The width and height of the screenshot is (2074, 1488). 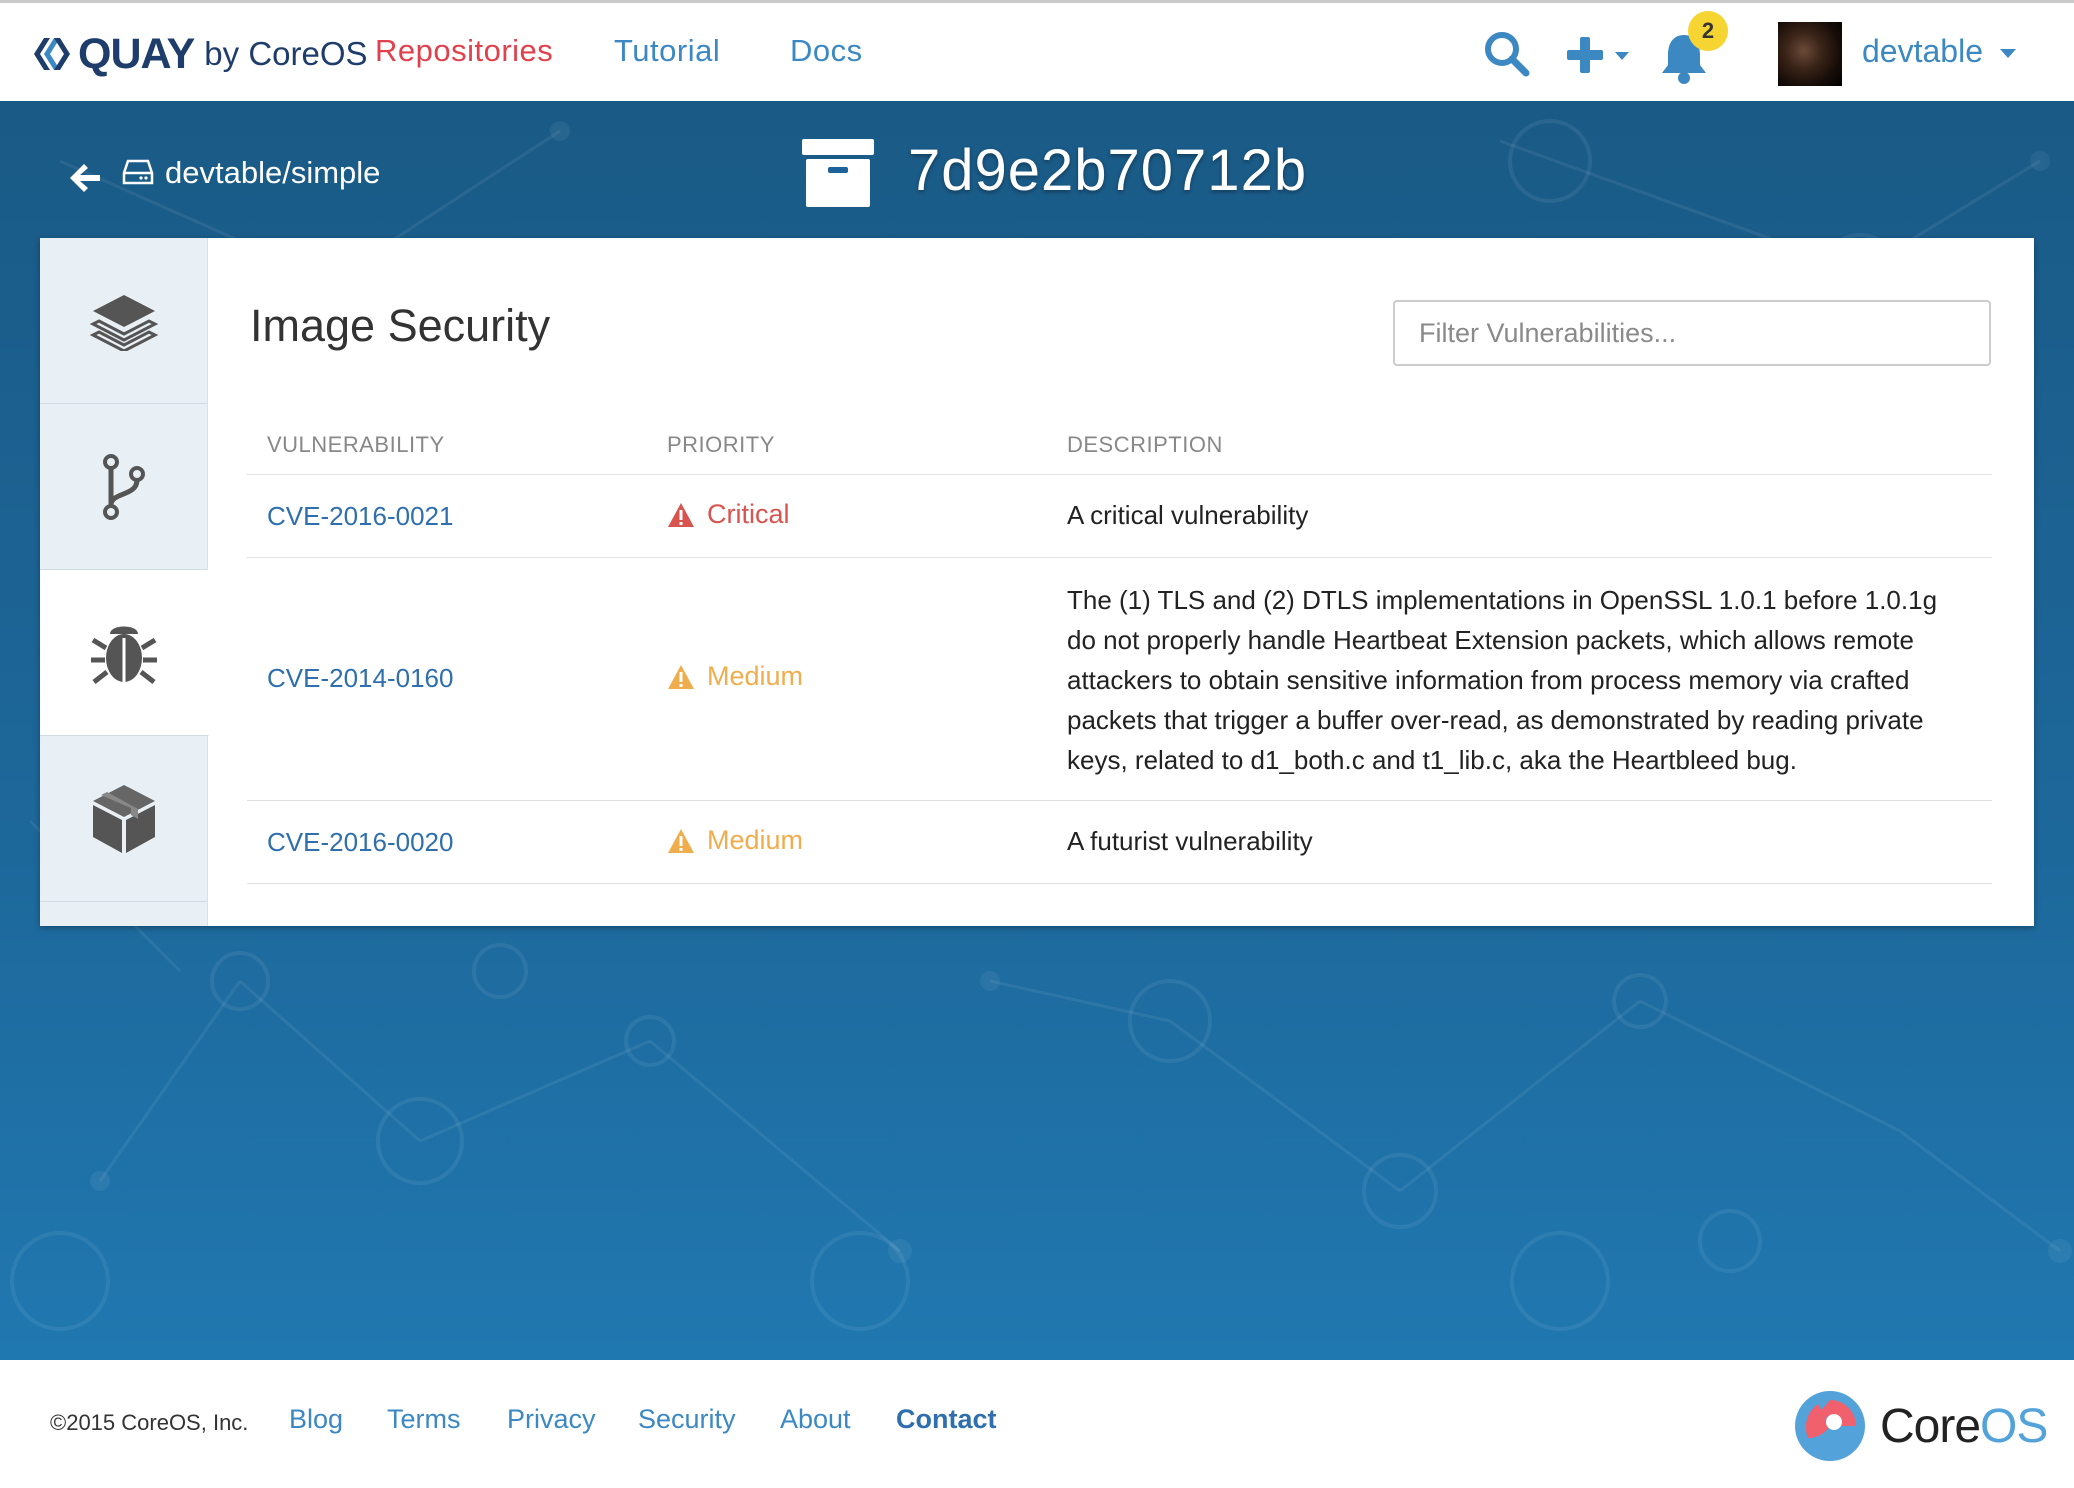 I want to click on security-panel-title: Image Security, so click(x=400, y=325).